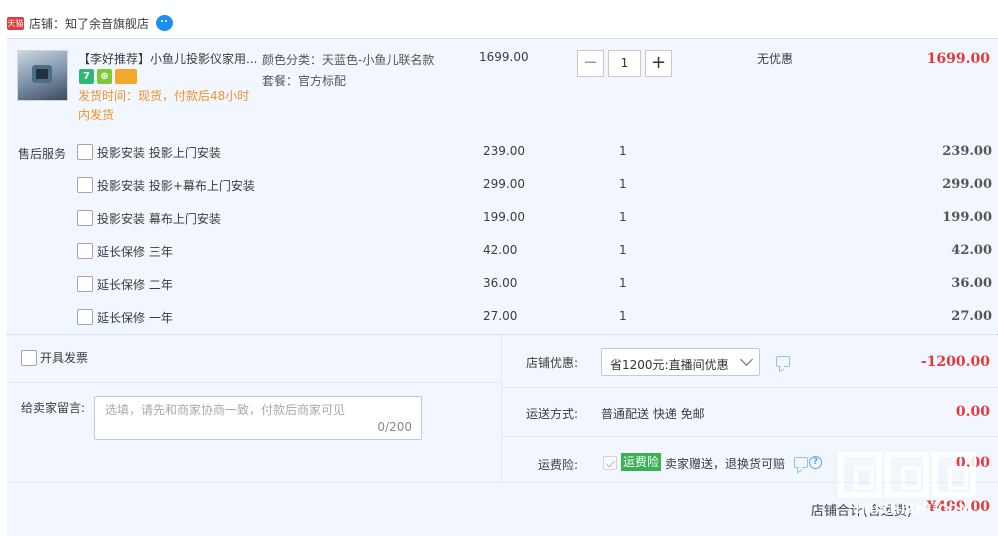 This screenshot has height=536, width=998. What do you see at coordinates (967, 217) in the screenshot?
I see `service-total: 199.00` at bounding box center [967, 217].